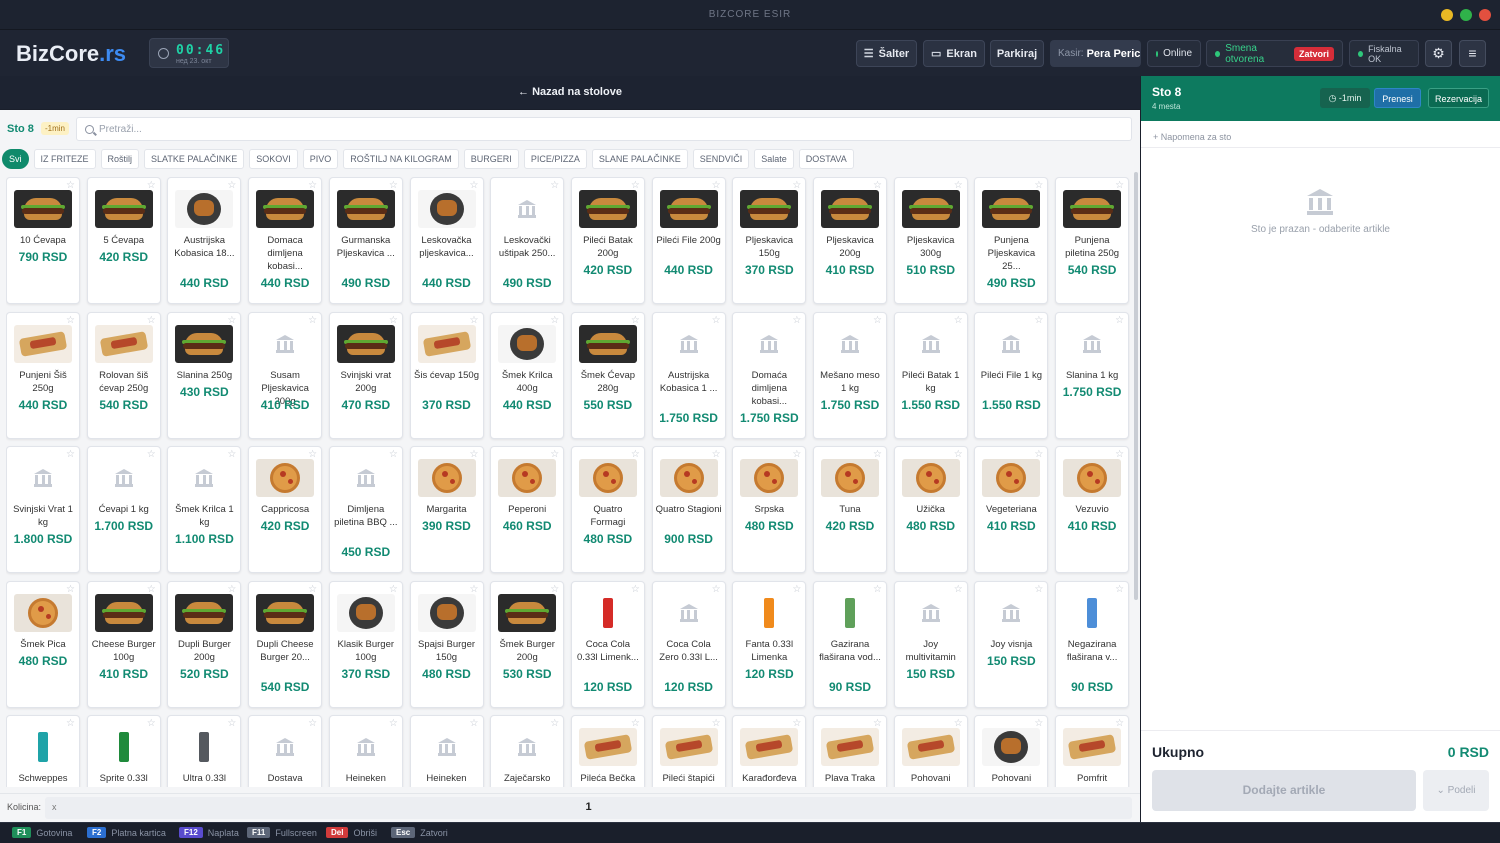 This screenshot has height=843, width=1500. What do you see at coordinates (769, 509) in the screenshot?
I see `product-card: ☆ Srpska 480 RSD` at bounding box center [769, 509].